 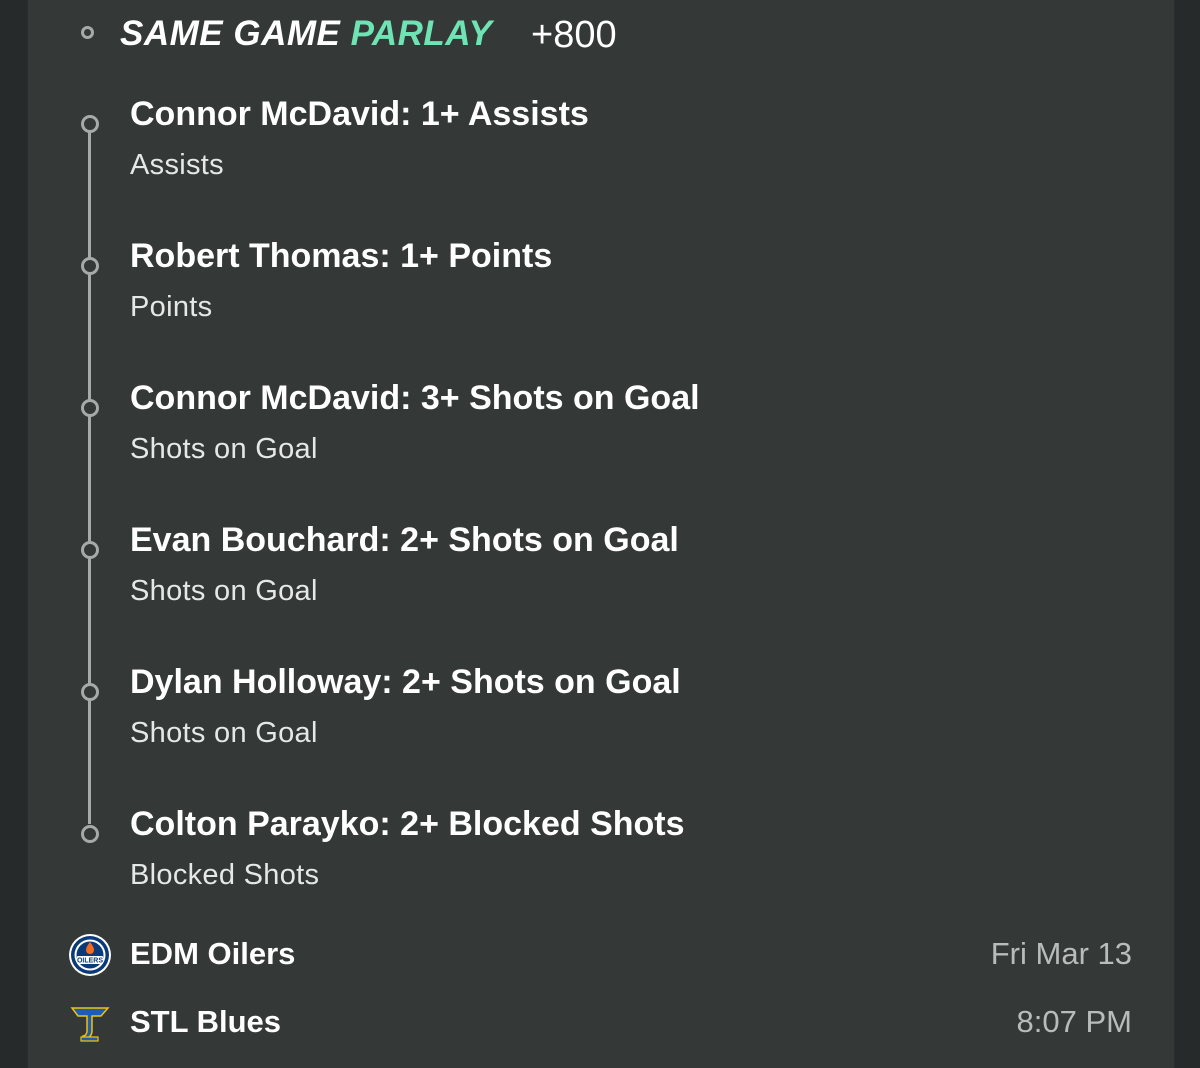 I want to click on leg-title: Evan Bouchard: 2+ Shots on Goal, so click(x=404, y=540).